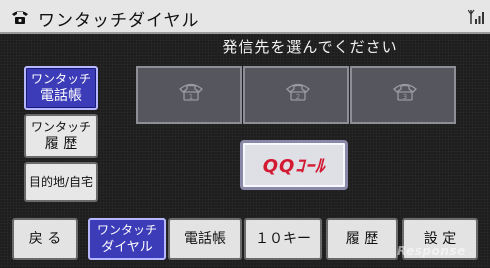 The height and width of the screenshot is (268, 490). I want to click on slot-number: 2, so click(298, 97).